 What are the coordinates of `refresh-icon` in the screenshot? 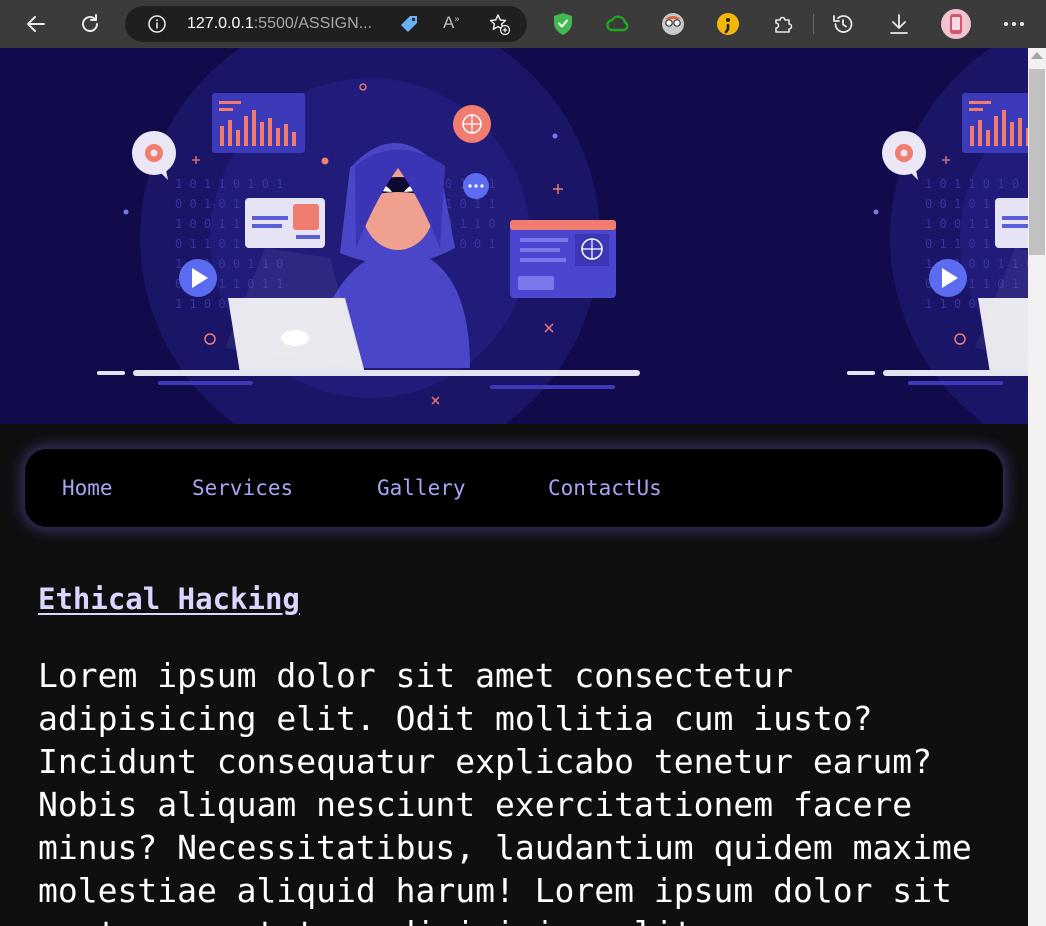 It's located at (90, 24).